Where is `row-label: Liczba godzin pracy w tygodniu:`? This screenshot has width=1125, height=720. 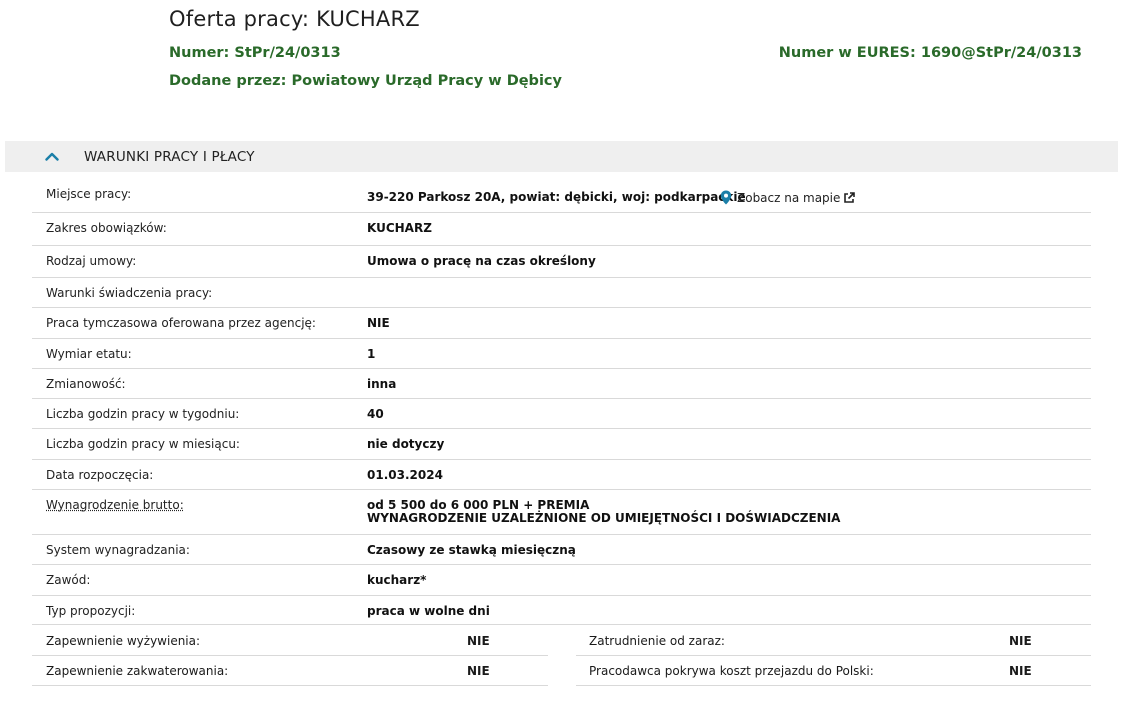
row-label: Liczba godzin pracy w tygodniu: is located at coordinates (143, 414).